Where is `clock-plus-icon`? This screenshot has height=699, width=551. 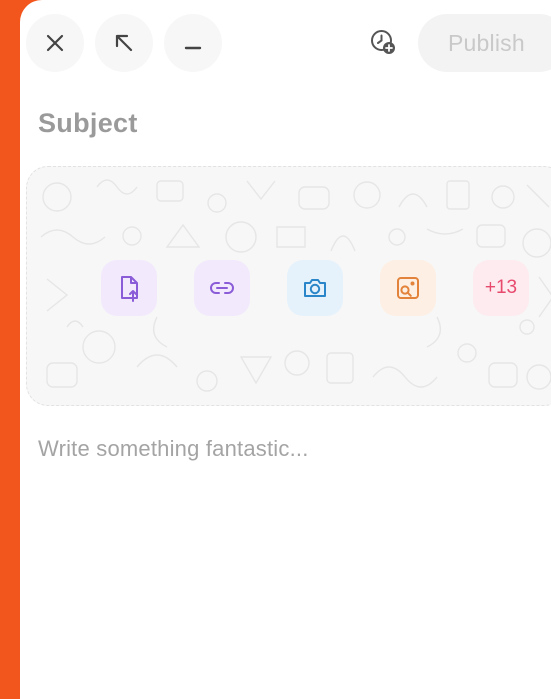
clock-plus-icon is located at coordinates (383, 42).